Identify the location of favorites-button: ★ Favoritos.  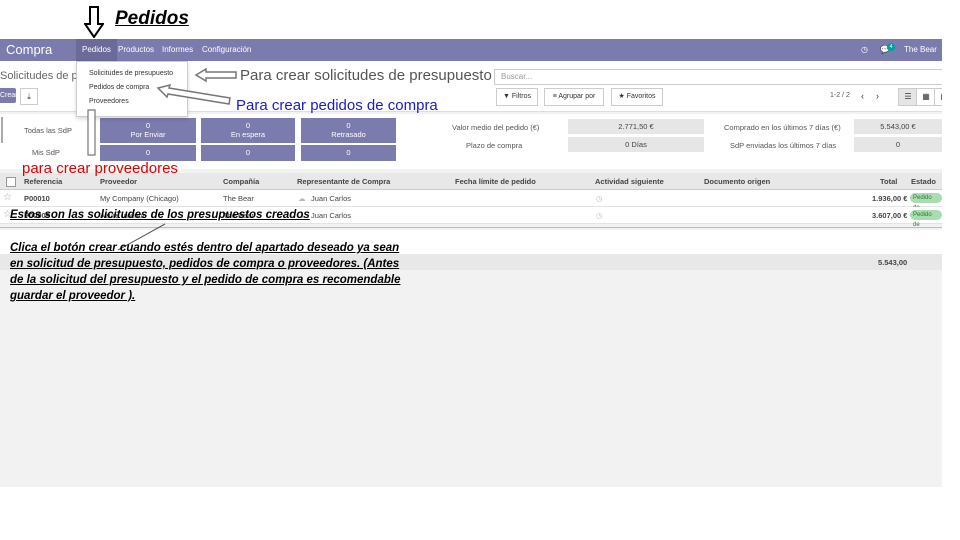
(637, 97).